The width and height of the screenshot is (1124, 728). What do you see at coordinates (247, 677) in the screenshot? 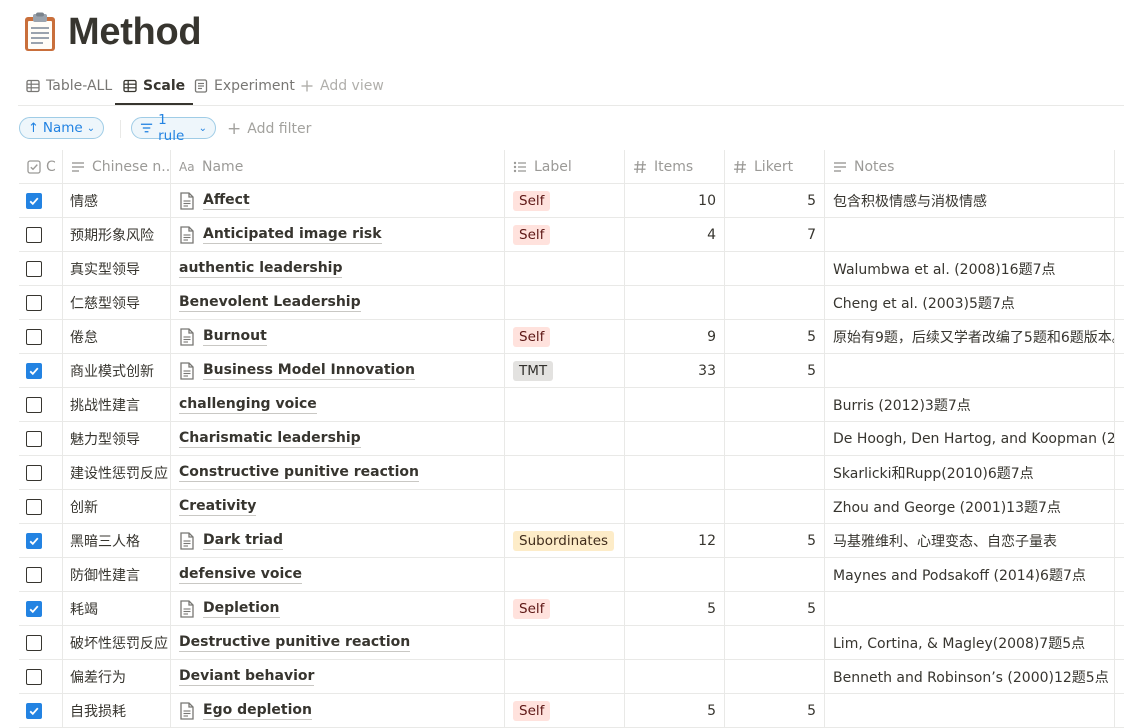
I see `row-title: Deviant behavior` at bounding box center [247, 677].